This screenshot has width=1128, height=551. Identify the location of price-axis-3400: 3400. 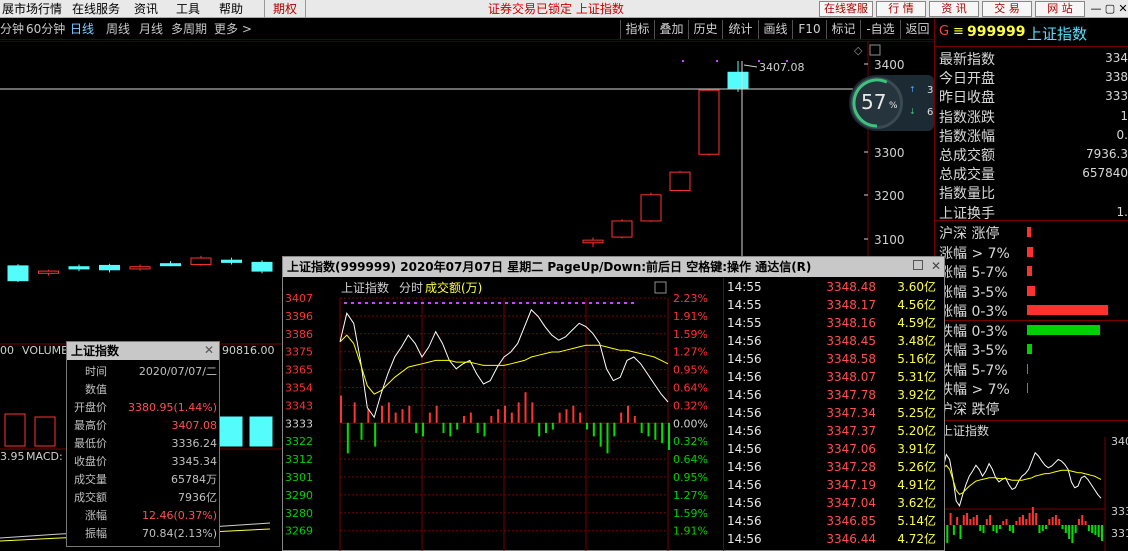
(889, 65).